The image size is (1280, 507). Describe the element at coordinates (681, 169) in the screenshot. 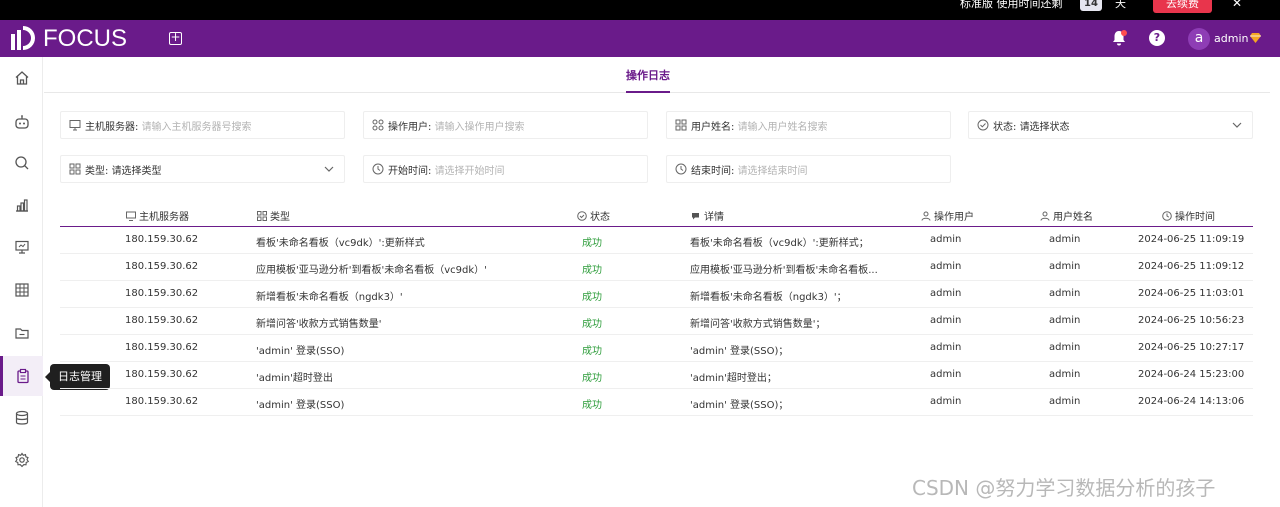

I see `clock-icon` at that location.